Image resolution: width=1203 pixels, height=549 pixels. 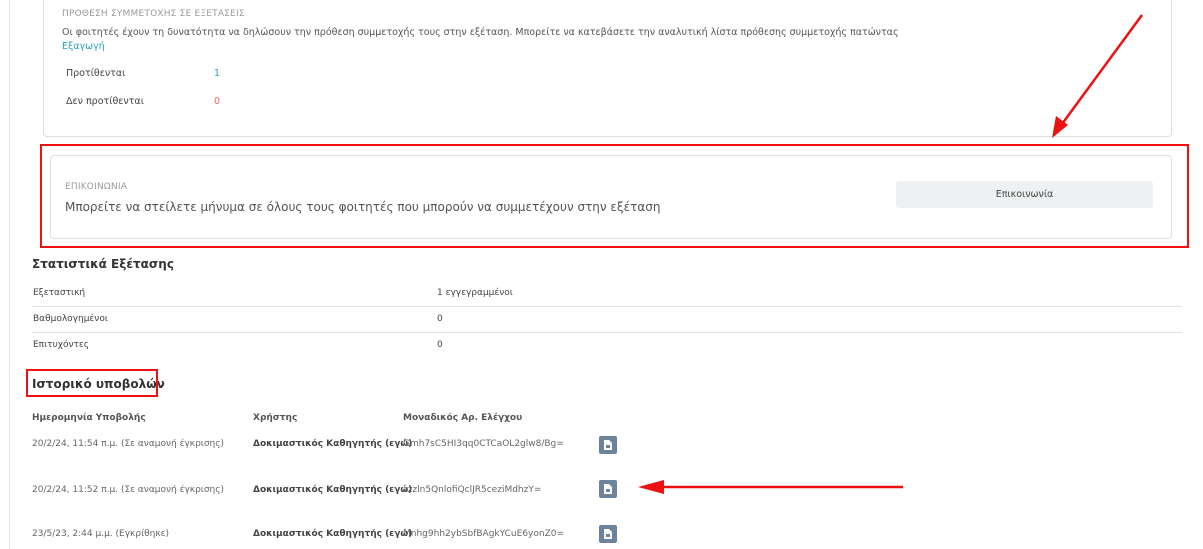 What do you see at coordinates (475, 293) in the screenshot?
I see `stats-value: 1 εγγεγραμμένοι` at bounding box center [475, 293].